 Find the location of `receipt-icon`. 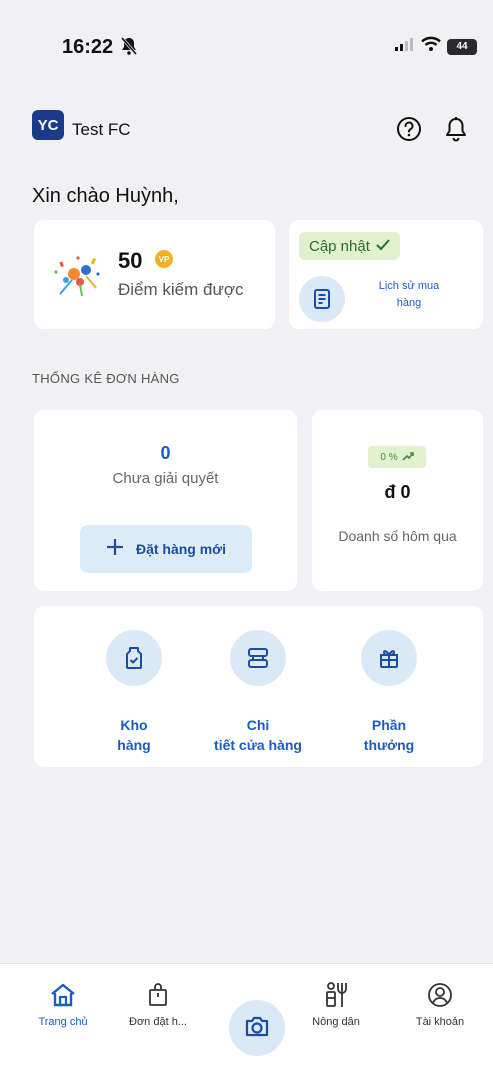

receipt-icon is located at coordinates (322, 299).